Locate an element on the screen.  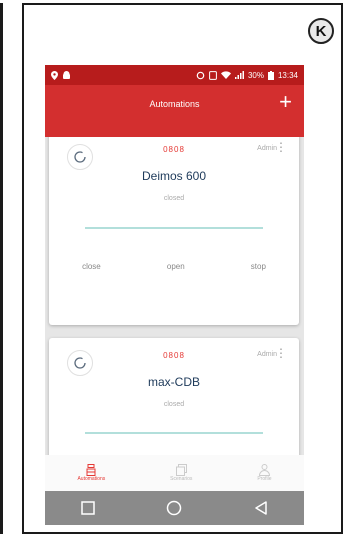
battery-icon is located at coordinates (270, 75).